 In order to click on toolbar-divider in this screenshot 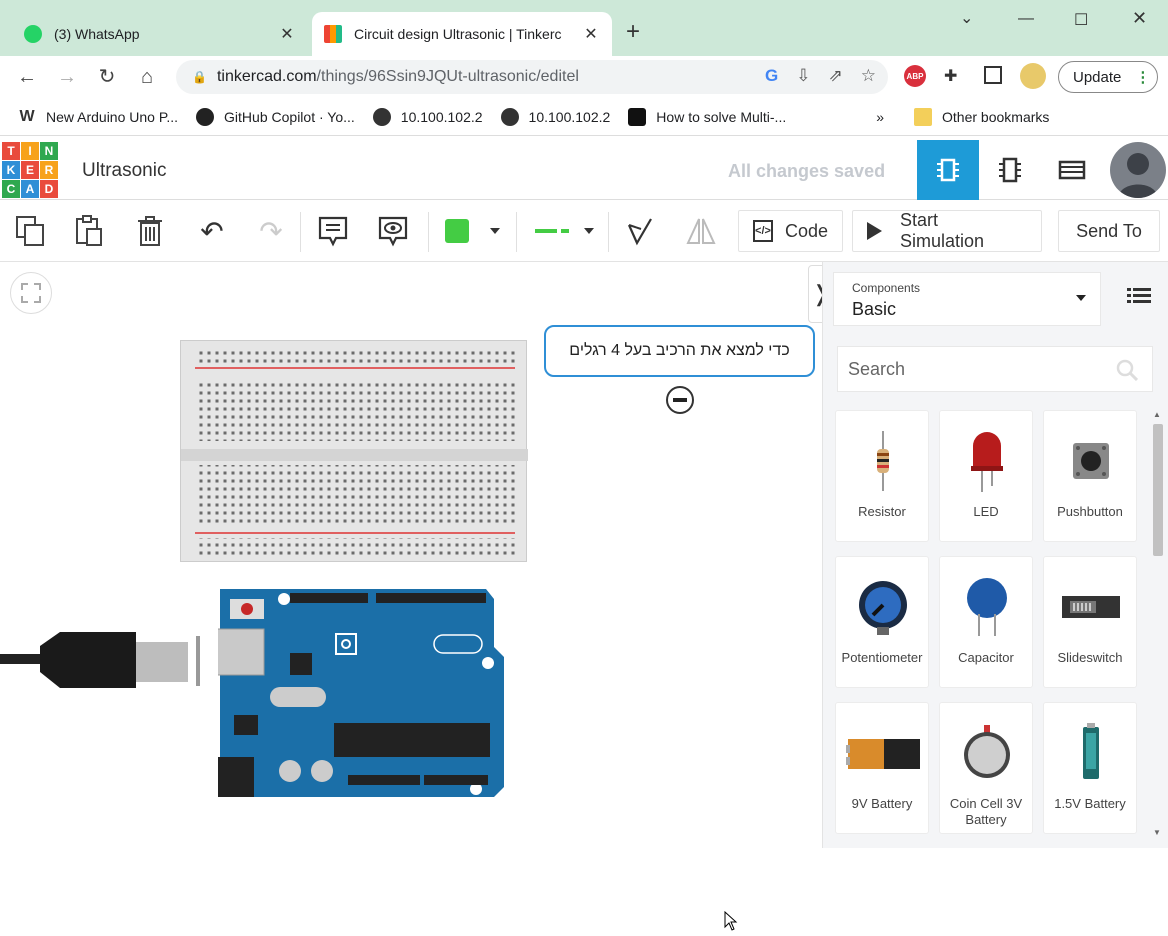, I will do `click(300, 232)`.